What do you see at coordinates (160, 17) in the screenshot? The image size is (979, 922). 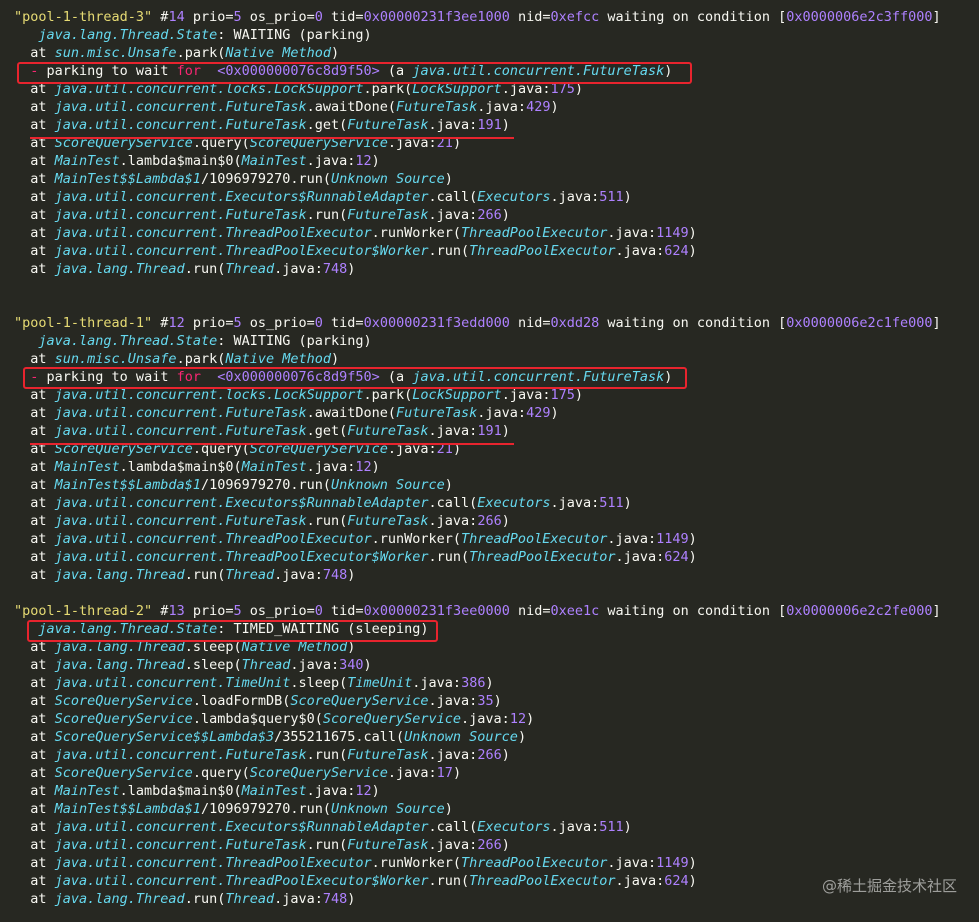 I see `code-token: #` at bounding box center [160, 17].